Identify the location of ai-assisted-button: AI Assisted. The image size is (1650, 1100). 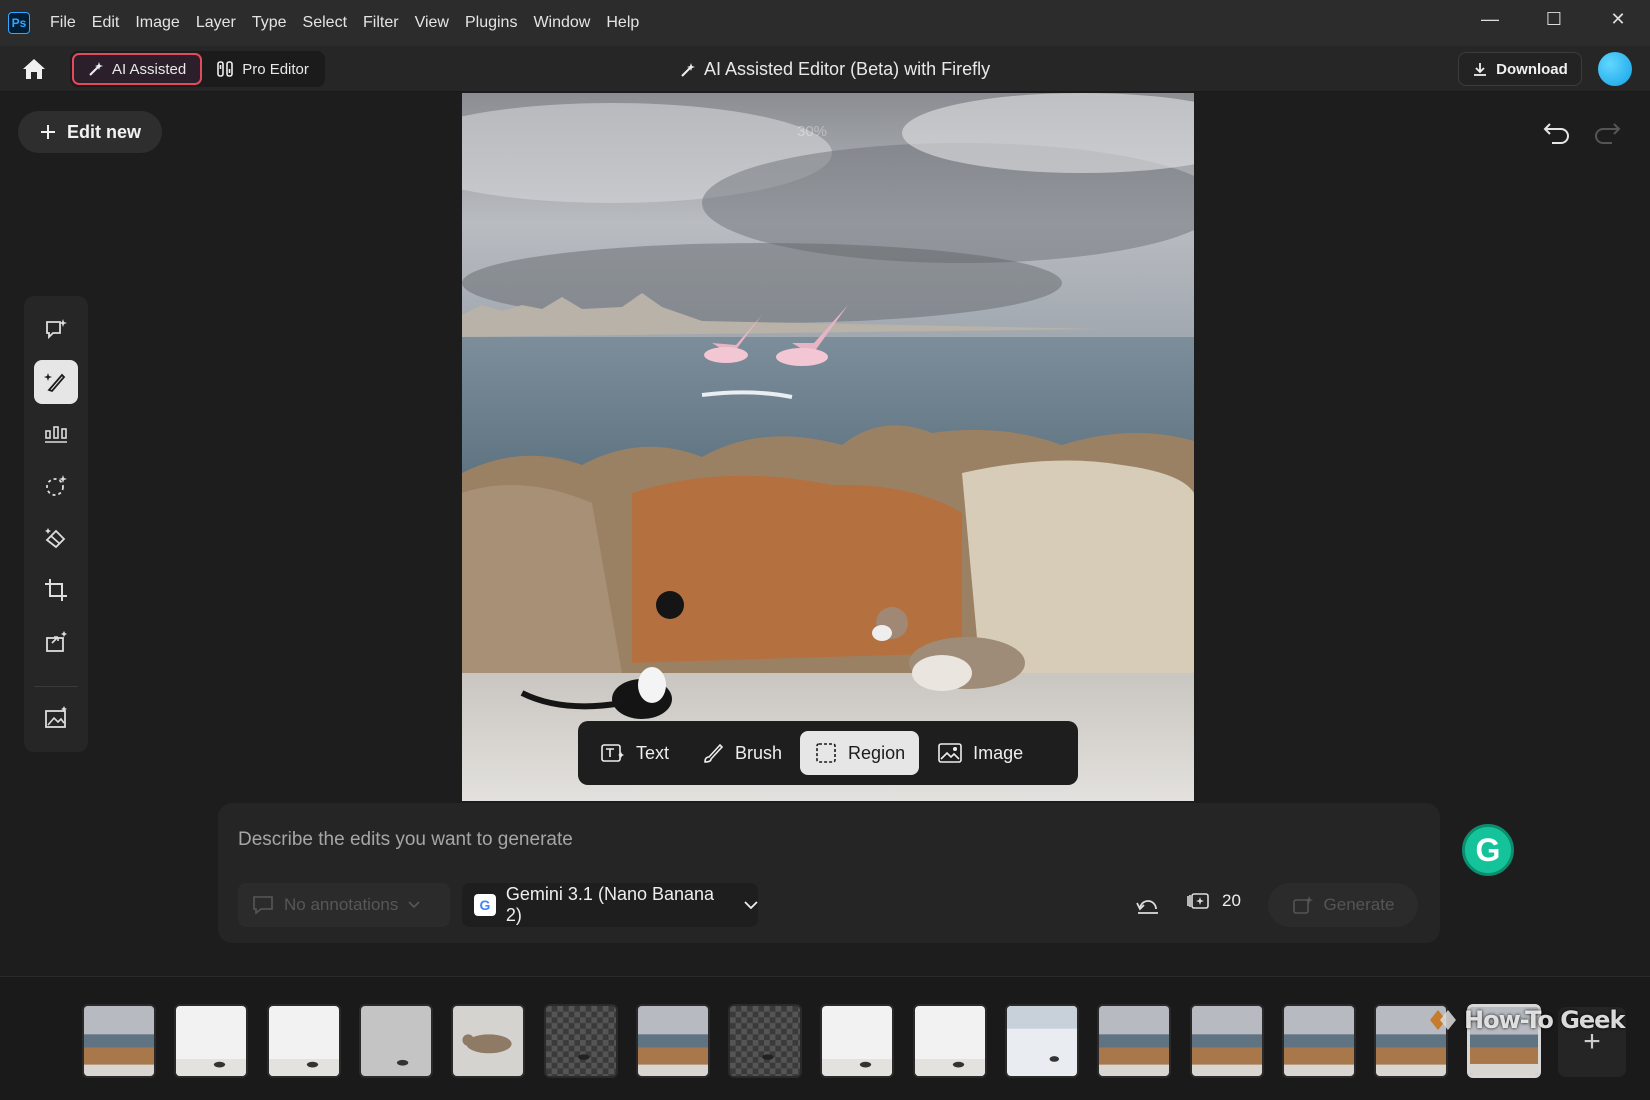
(137, 69).